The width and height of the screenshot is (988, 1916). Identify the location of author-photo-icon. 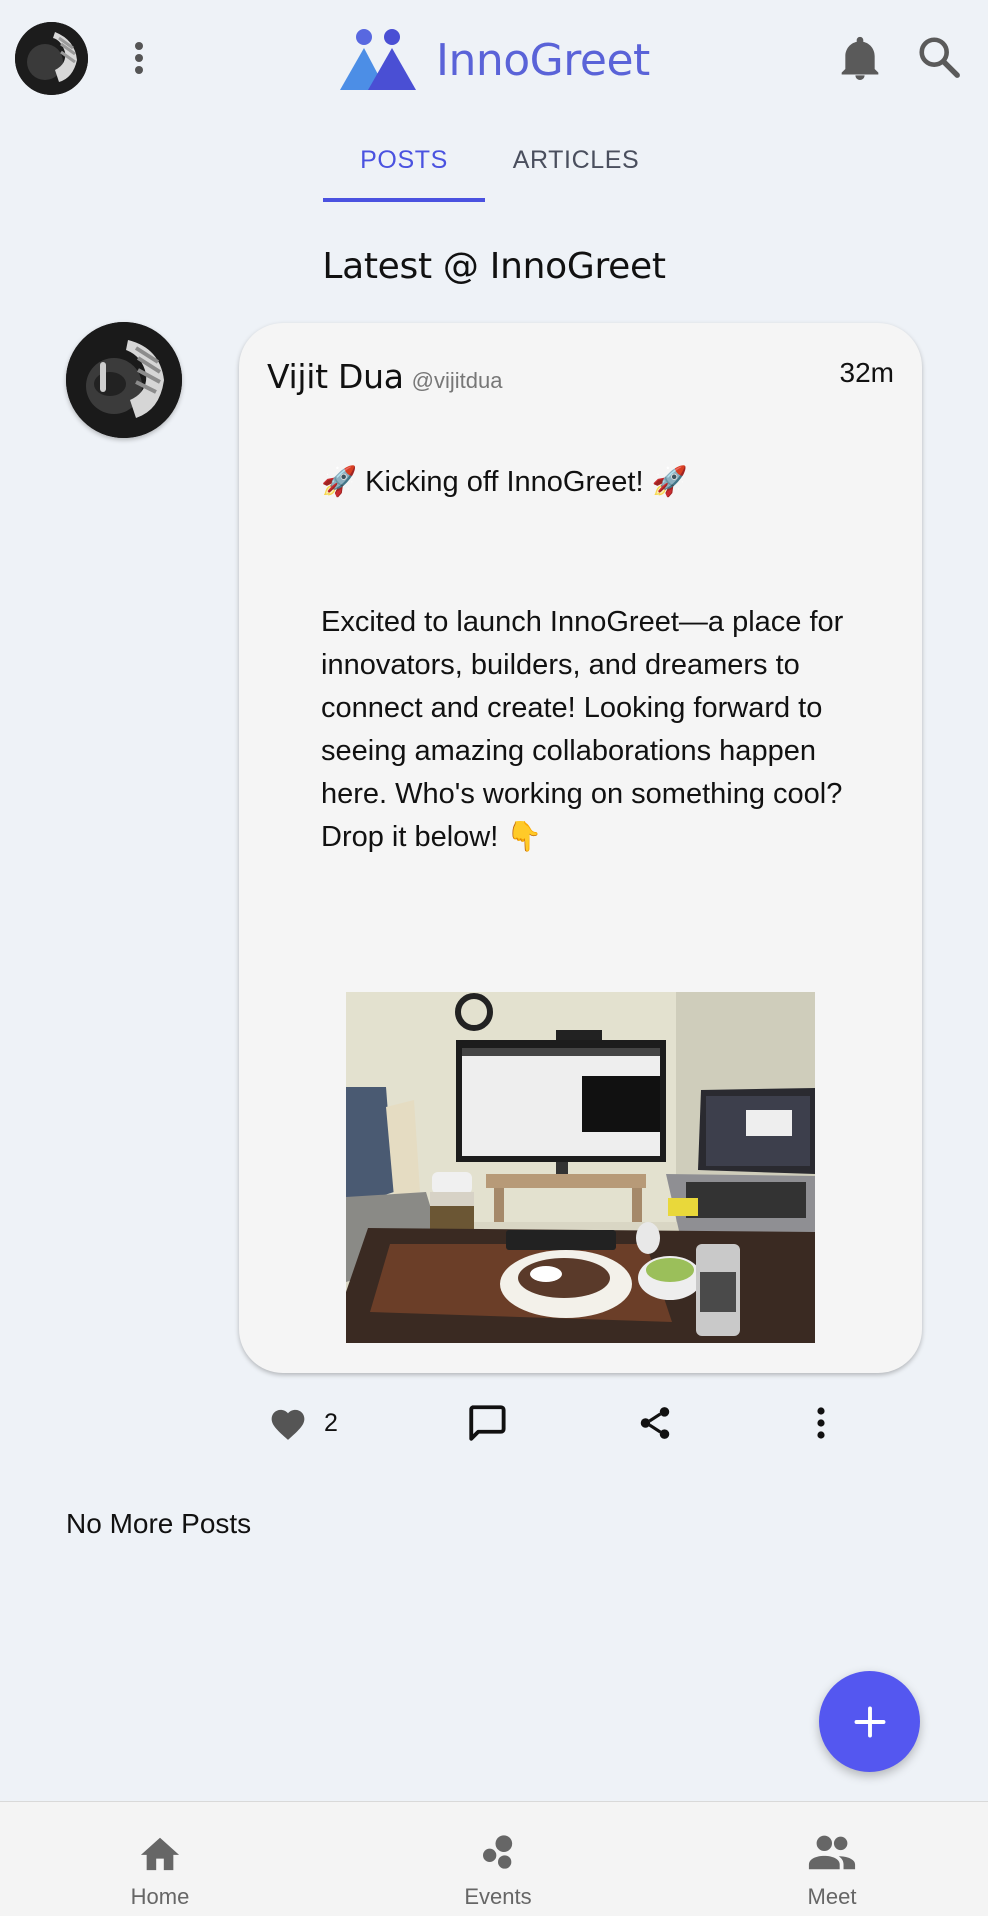
(124, 380).